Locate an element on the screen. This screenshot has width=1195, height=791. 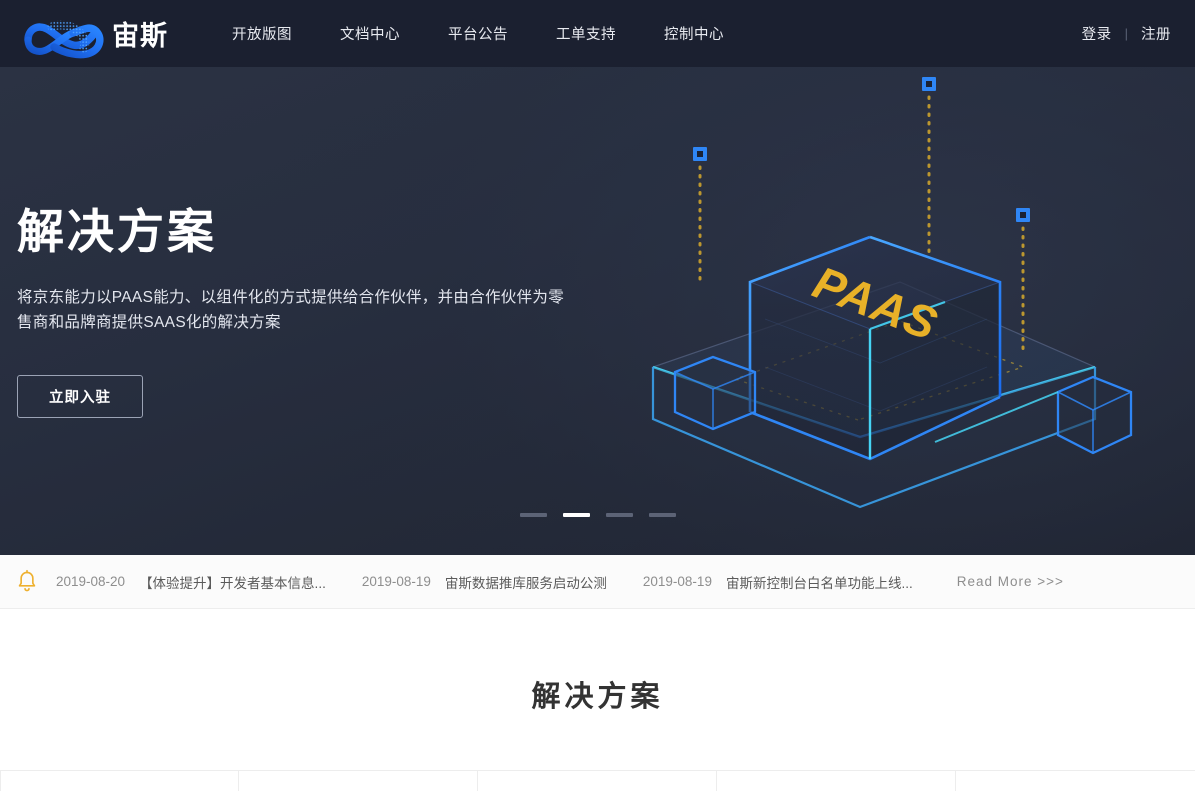
solutions-card-grid is located at coordinates (597, 780).